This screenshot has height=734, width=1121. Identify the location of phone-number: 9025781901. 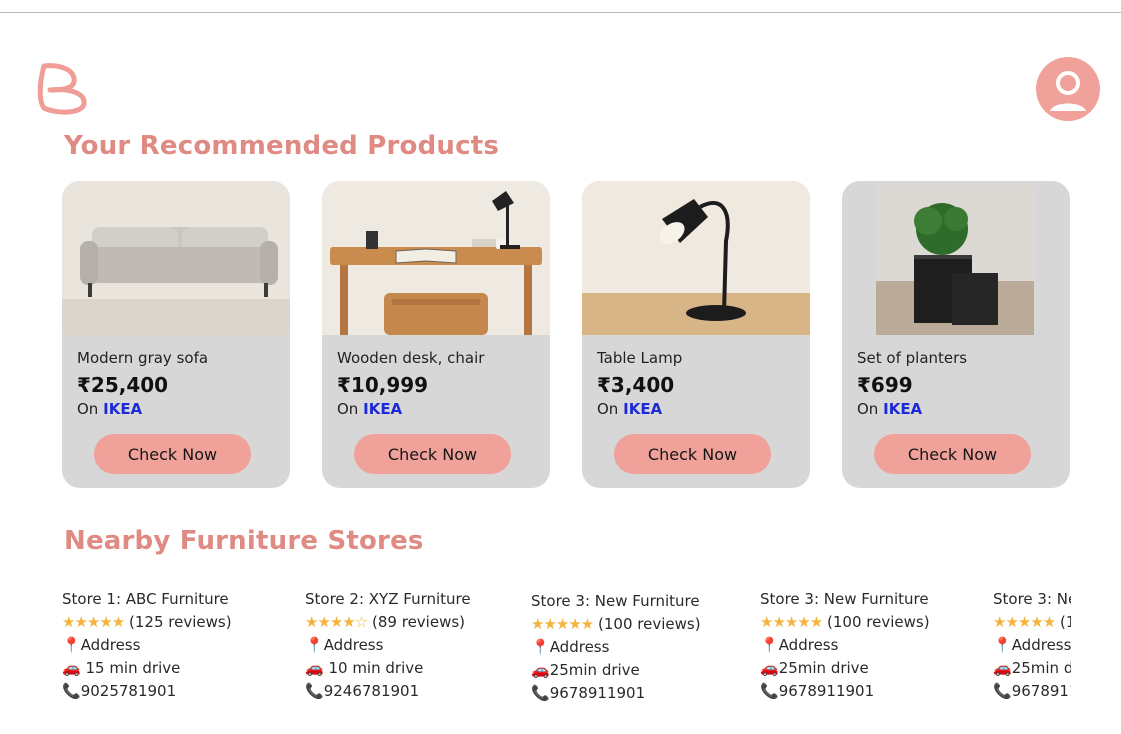
(128, 691).